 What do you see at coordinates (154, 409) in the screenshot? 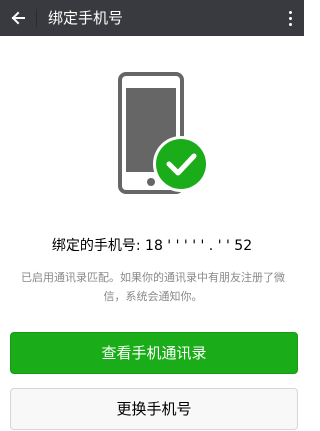
I see `change-phone-button: 更换手机号` at bounding box center [154, 409].